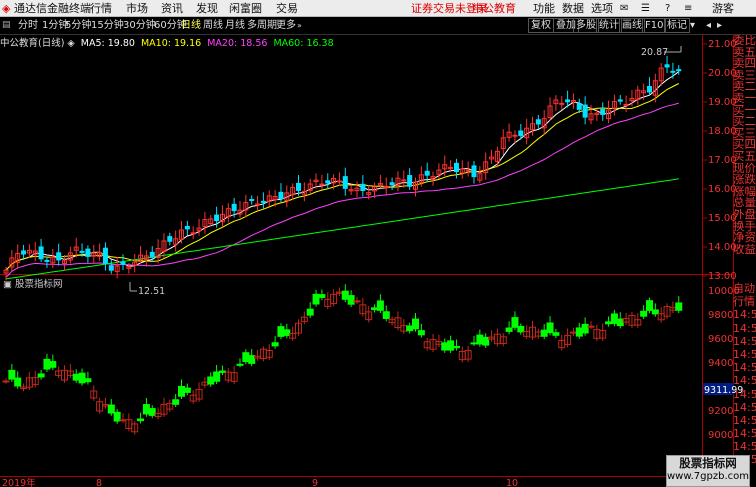 Image resolution: width=756 pixels, height=487 pixels. What do you see at coordinates (720, 411) in the screenshot?
I see `indicator-tick: 9200` at bounding box center [720, 411].